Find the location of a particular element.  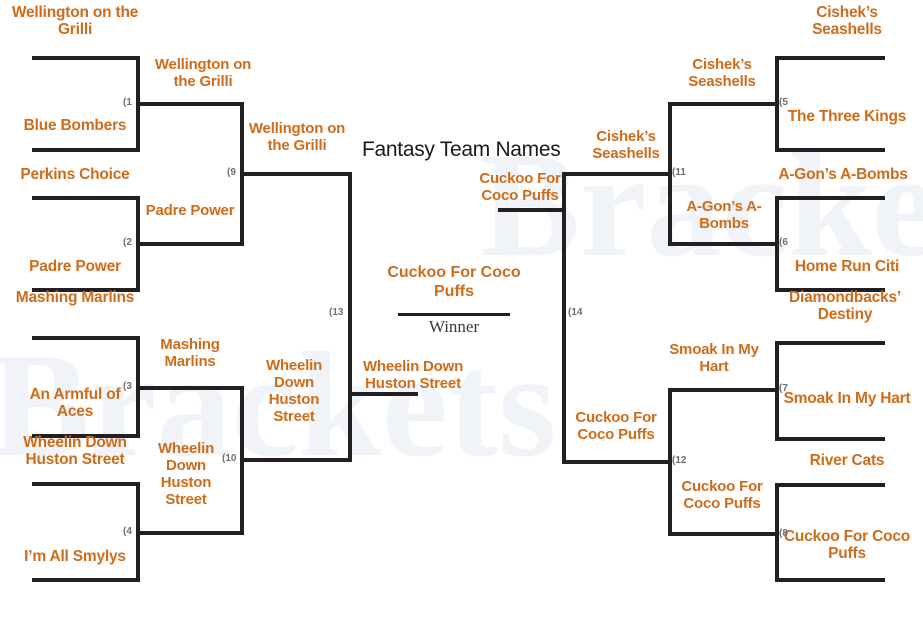

page-title: Fantasy Team Names is located at coordinates (461, 149).